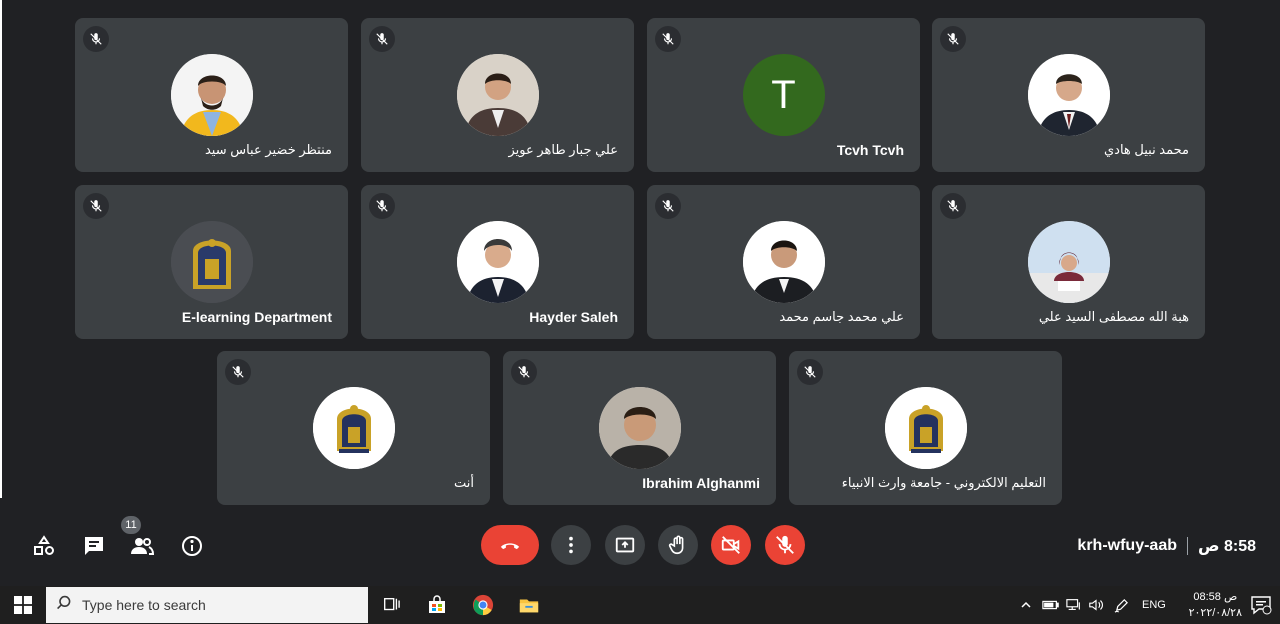  Describe the element at coordinates (731, 545) in the screenshot. I see `camera-off-icon` at that location.